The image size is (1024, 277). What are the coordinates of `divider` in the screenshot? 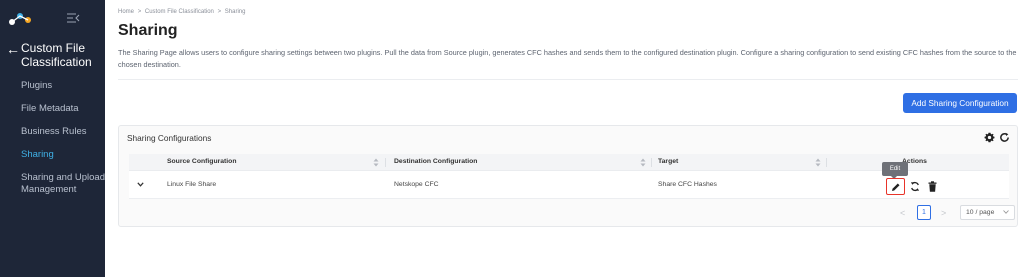 It's located at (568, 79).